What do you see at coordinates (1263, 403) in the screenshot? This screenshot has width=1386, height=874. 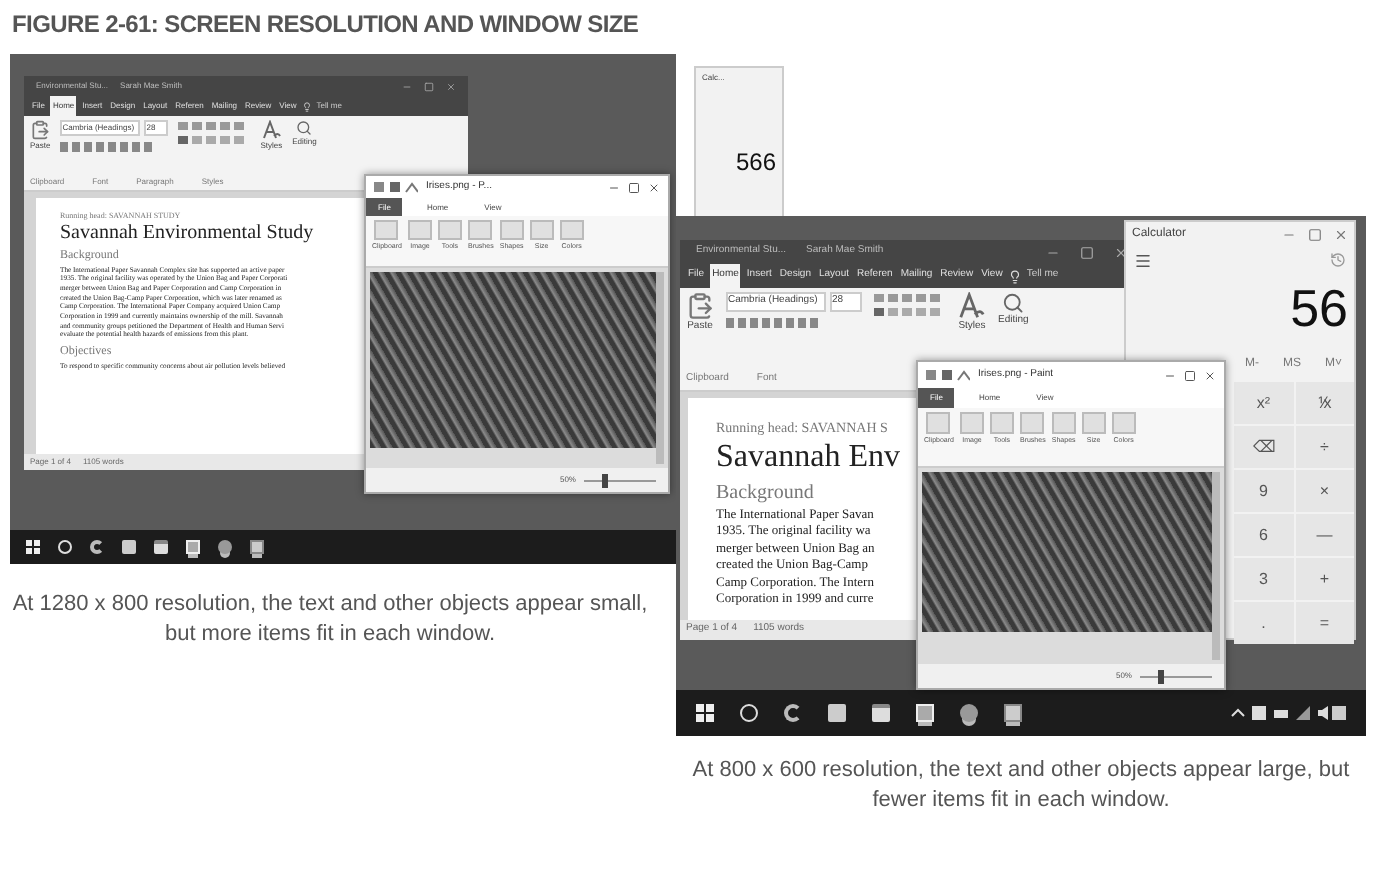 I see `calculator-key: x²` at bounding box center [1263, 403].